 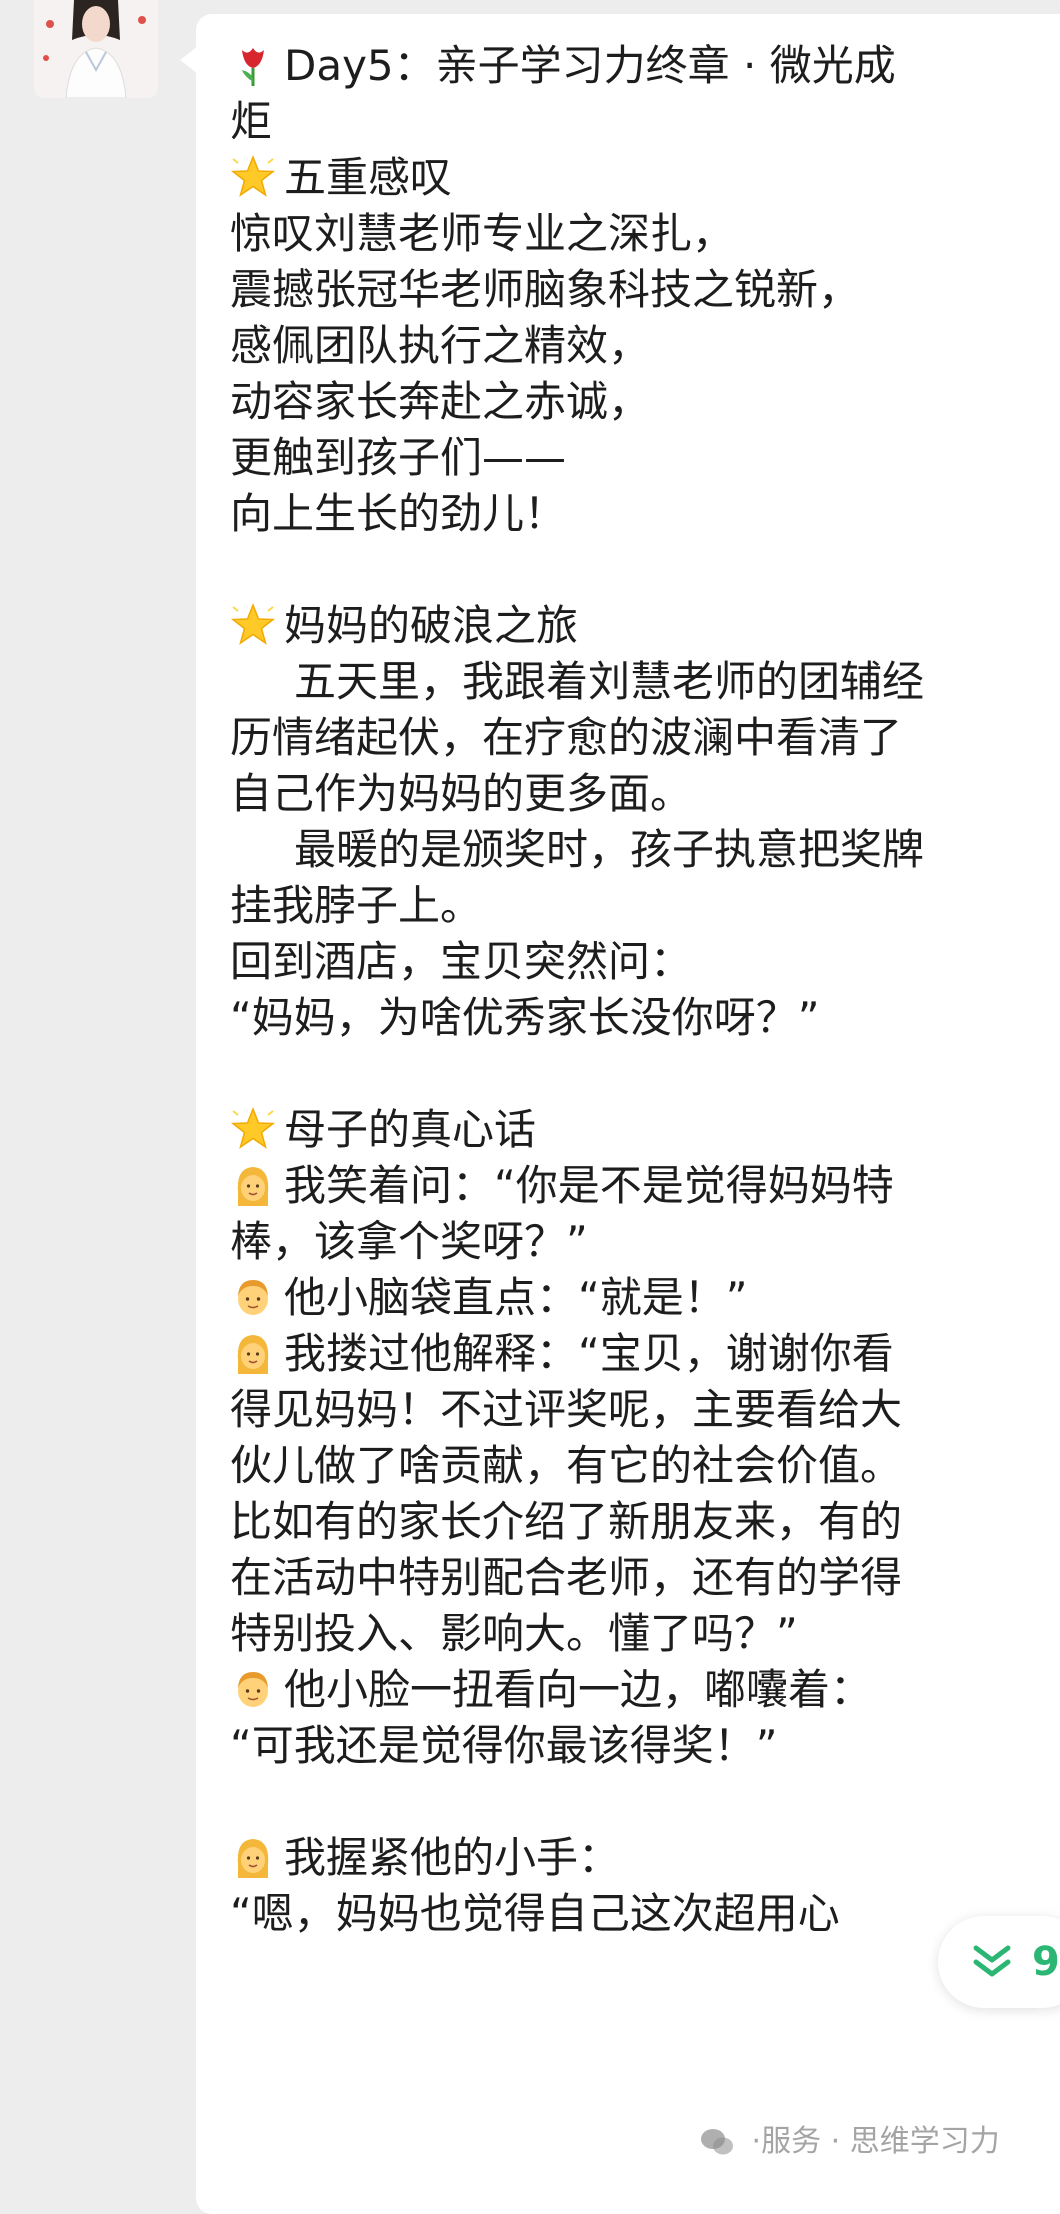 What do you see at coordinates (645, 906) in the screenshot?
I see `message-line: 挂我脖子上。` at bounding box center [645, 906].